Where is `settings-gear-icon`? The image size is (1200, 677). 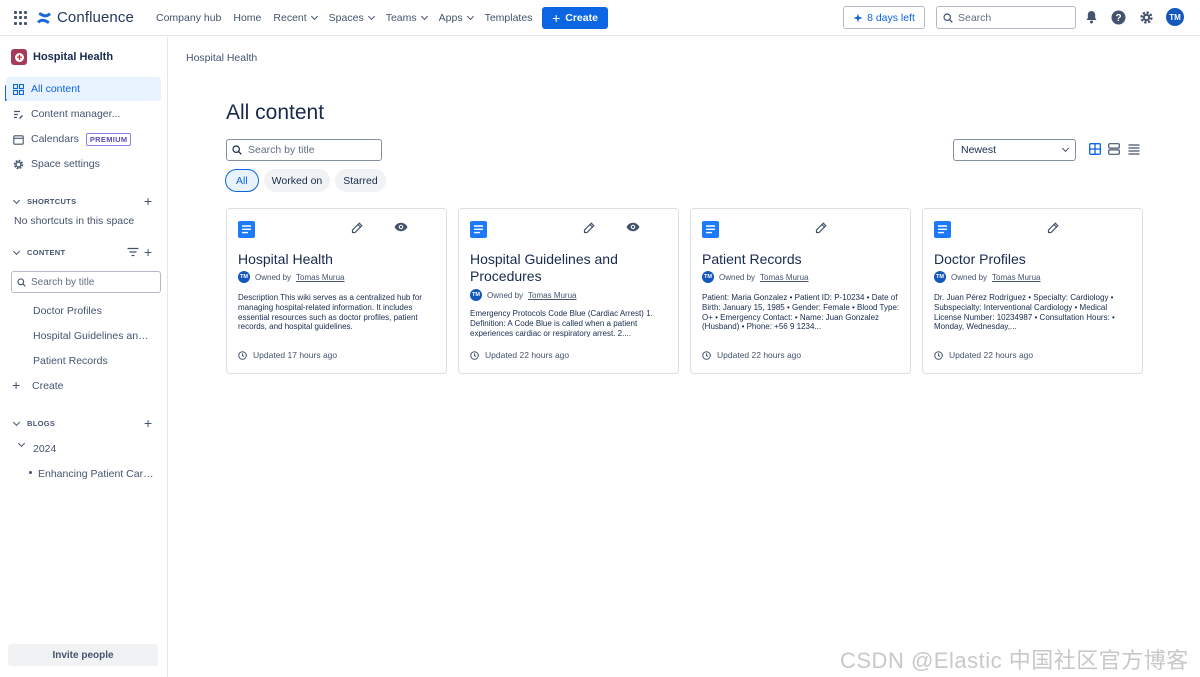 settings-gear-icon is located at coordinates (1146, 17).